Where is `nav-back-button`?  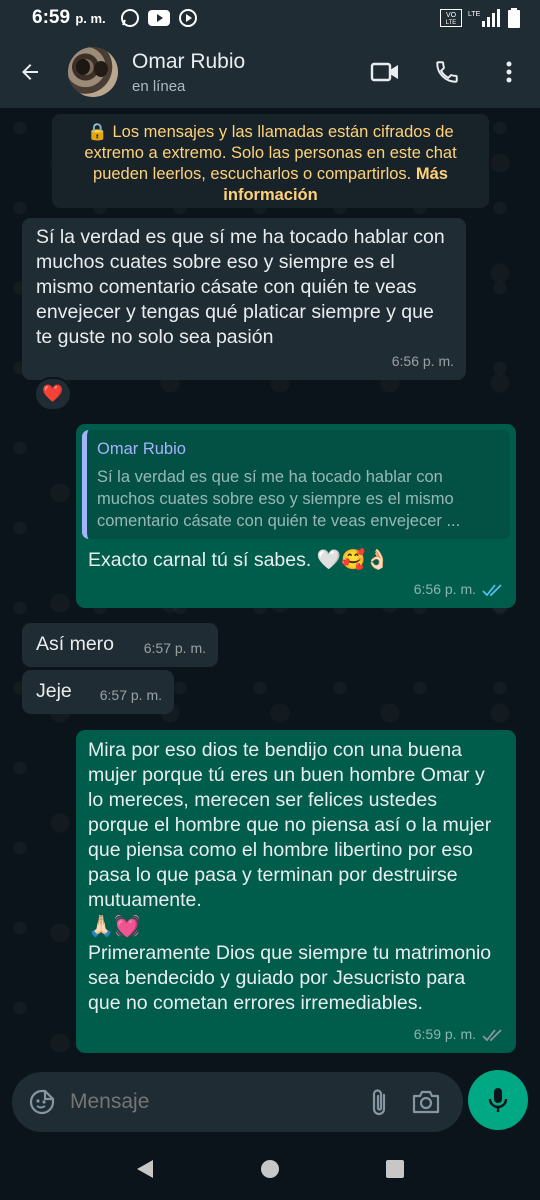
nav-back-button is located at coordinates (145, 1169).